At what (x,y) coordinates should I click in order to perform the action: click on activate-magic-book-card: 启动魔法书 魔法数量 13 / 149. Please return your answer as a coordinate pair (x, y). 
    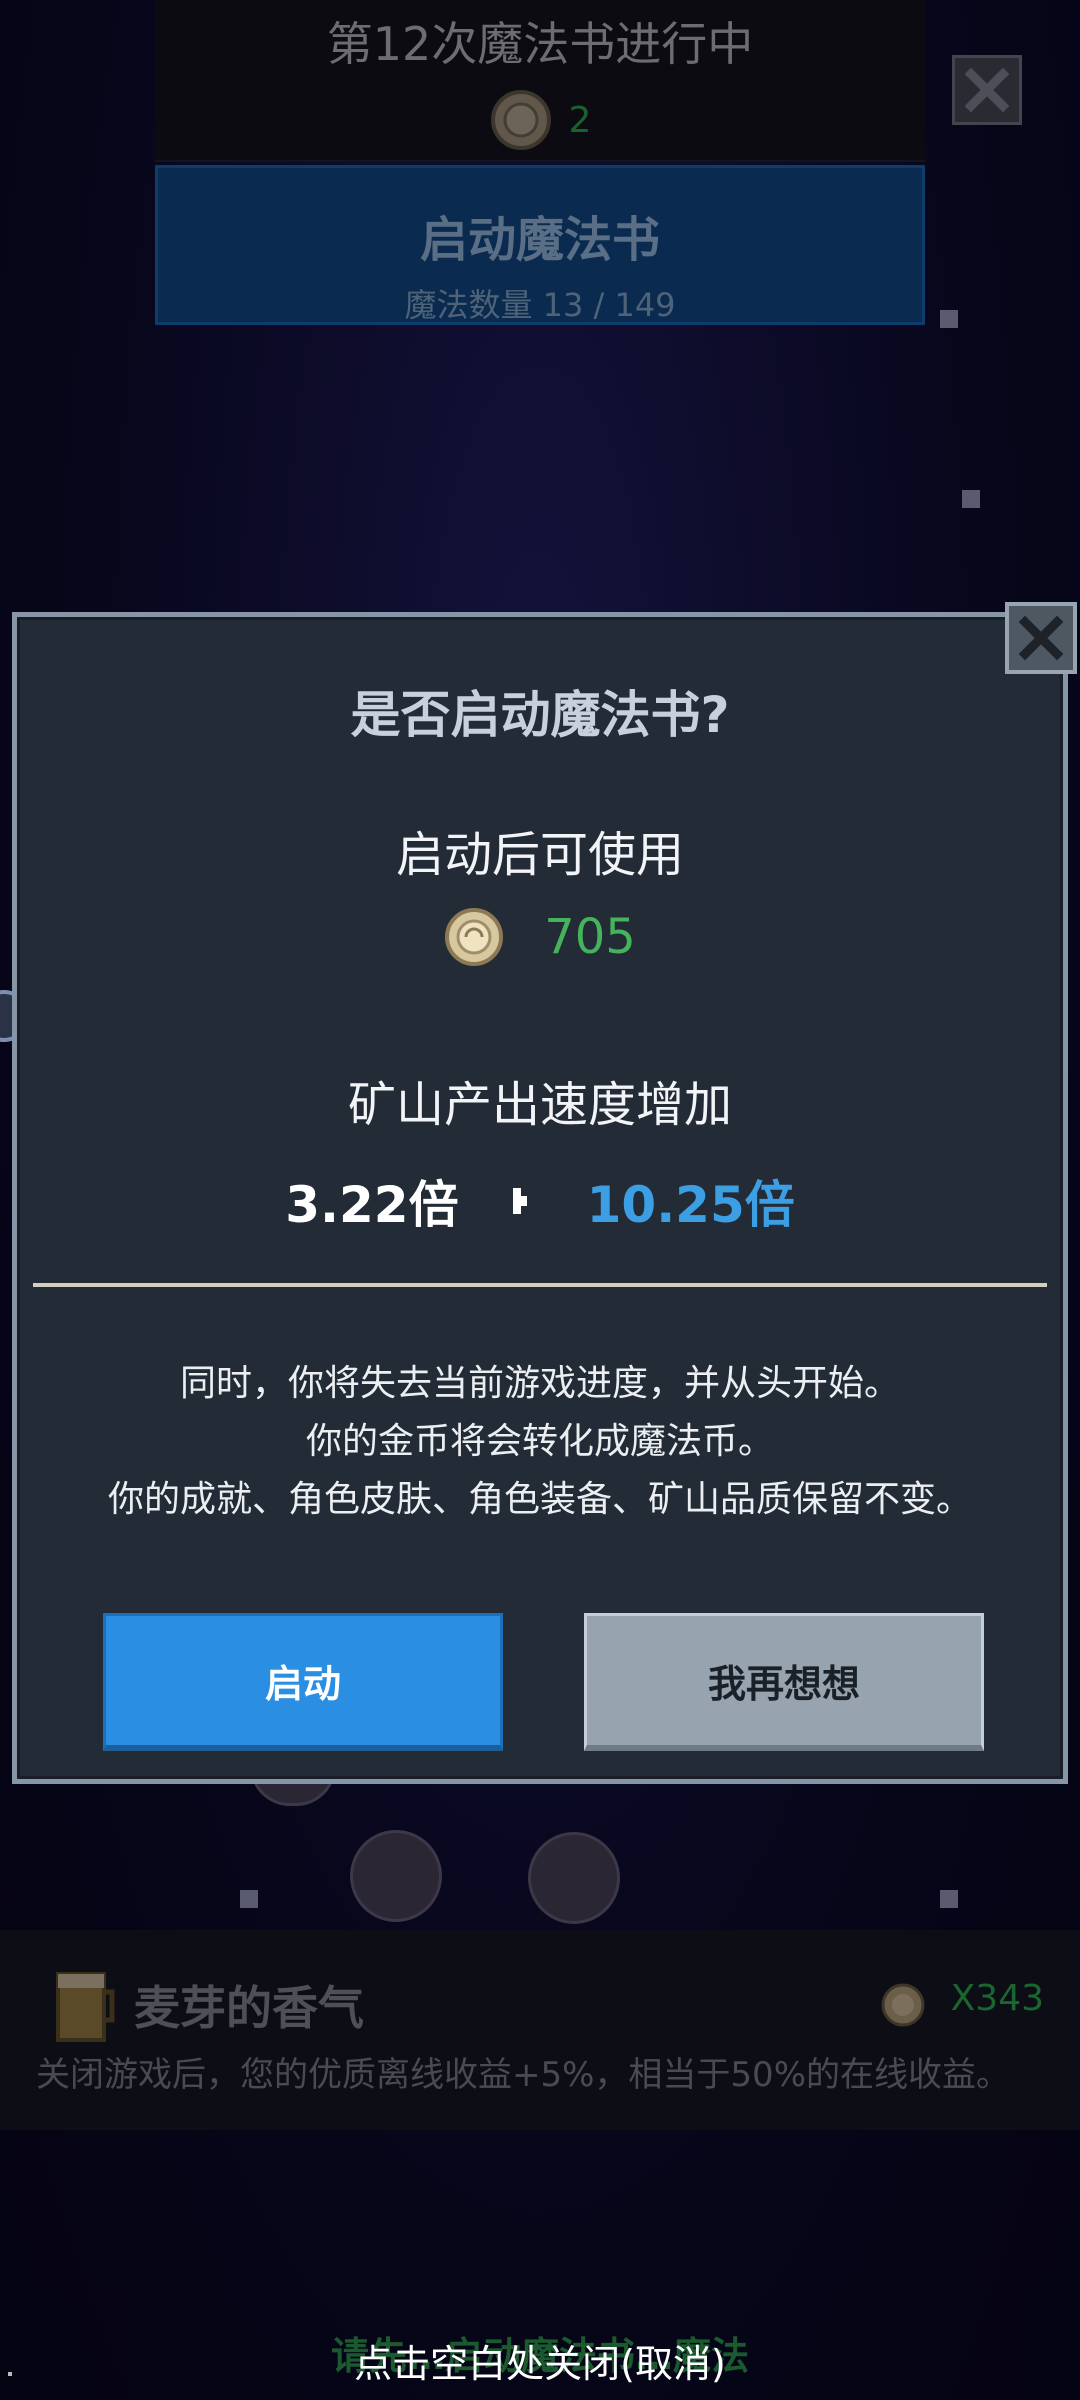
    Looking at the image, I should click on (540, 245).